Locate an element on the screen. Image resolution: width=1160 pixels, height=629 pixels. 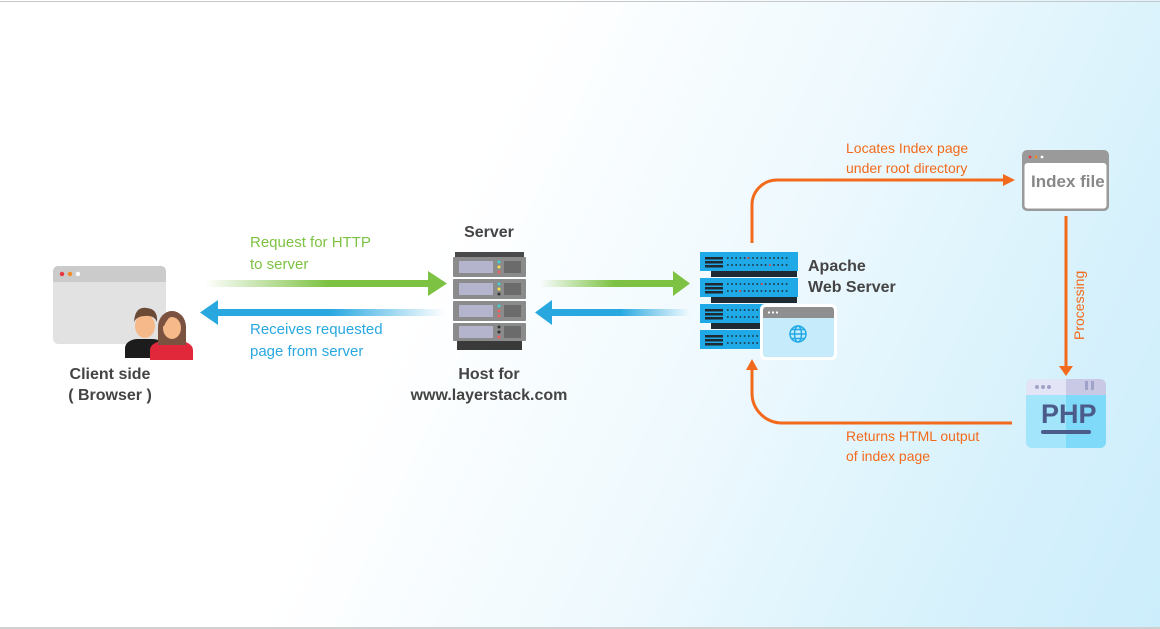
server-label: Host for www.layerstack.com is located at coordinates (489, 385).